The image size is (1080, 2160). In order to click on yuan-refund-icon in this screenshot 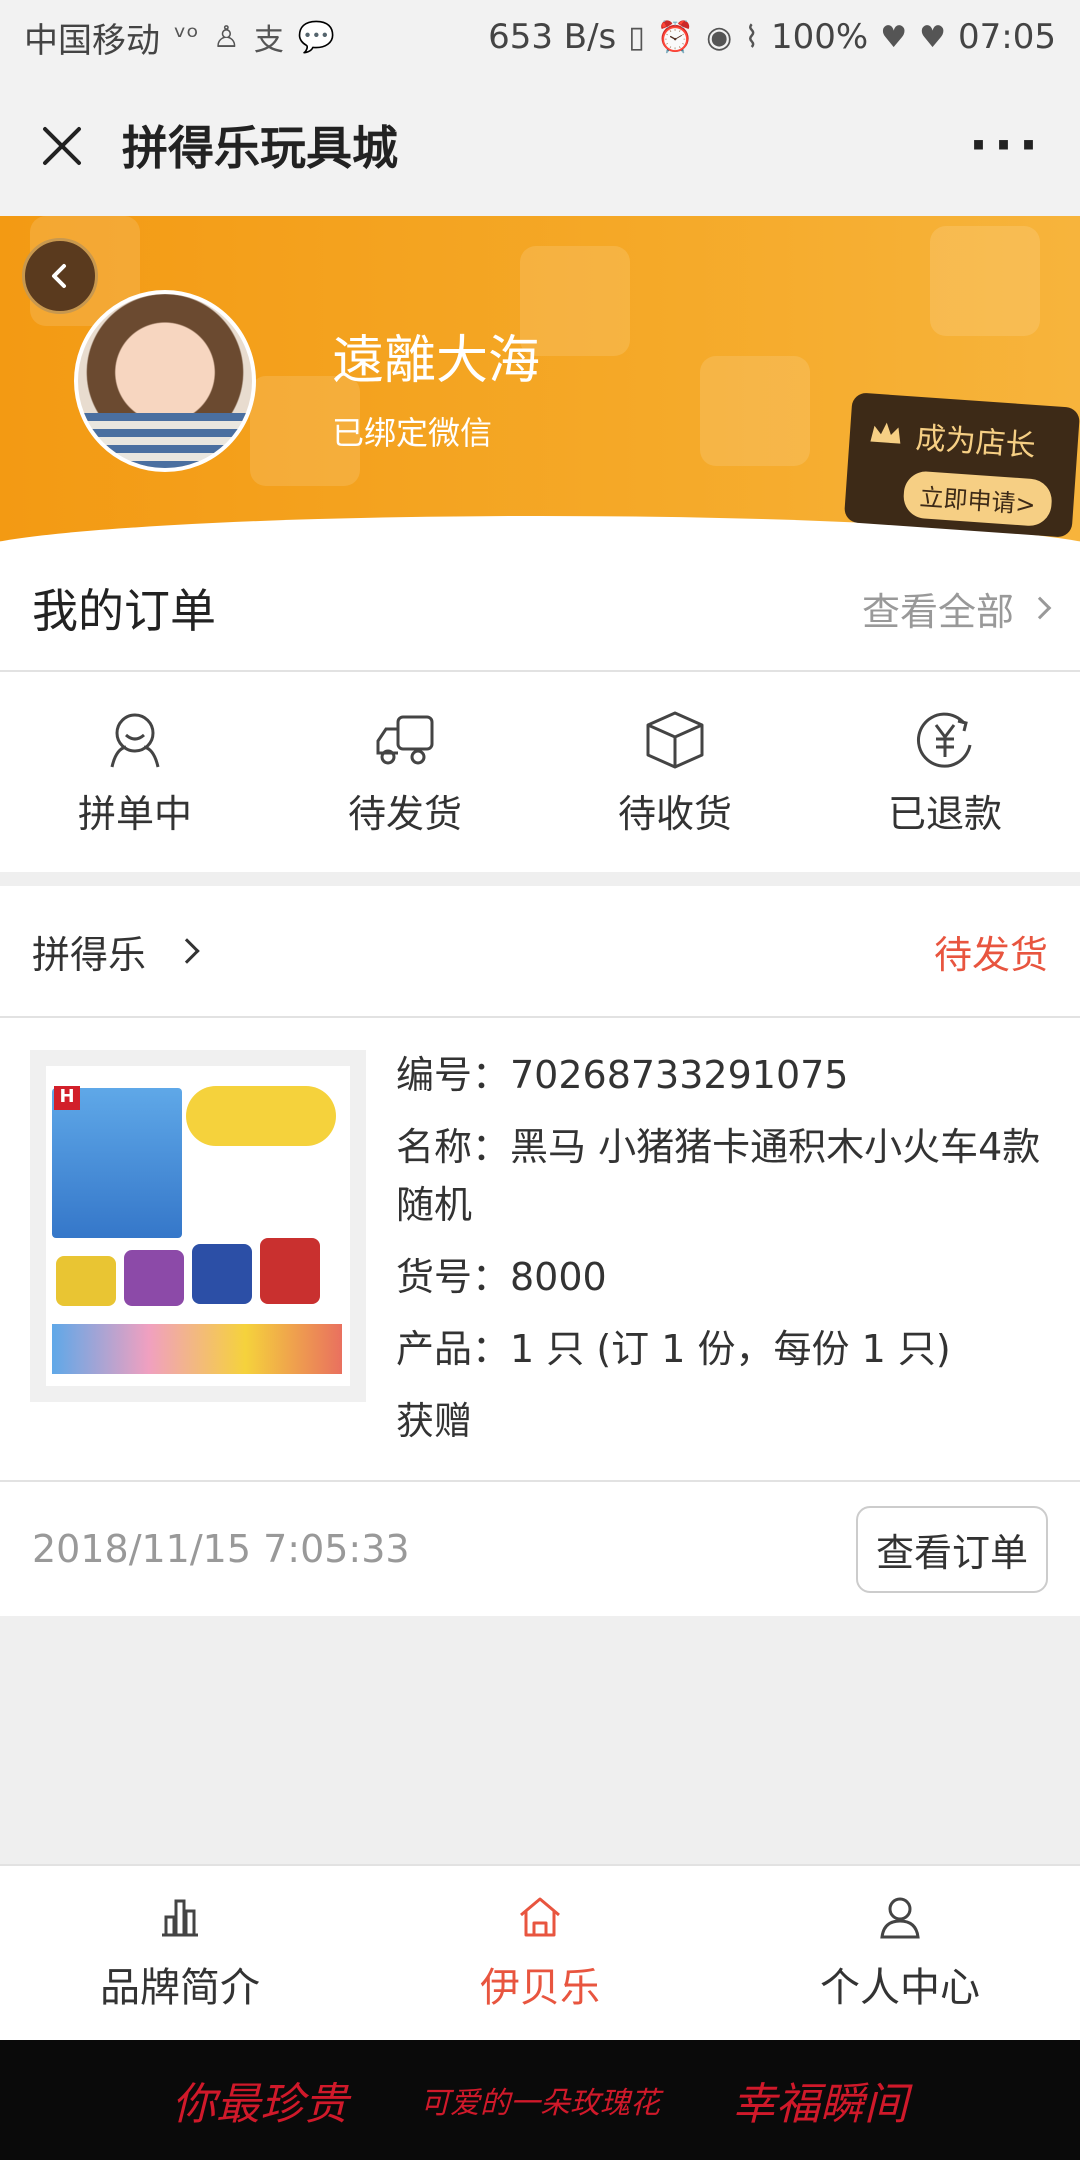, I will do `click(944, 740)`.